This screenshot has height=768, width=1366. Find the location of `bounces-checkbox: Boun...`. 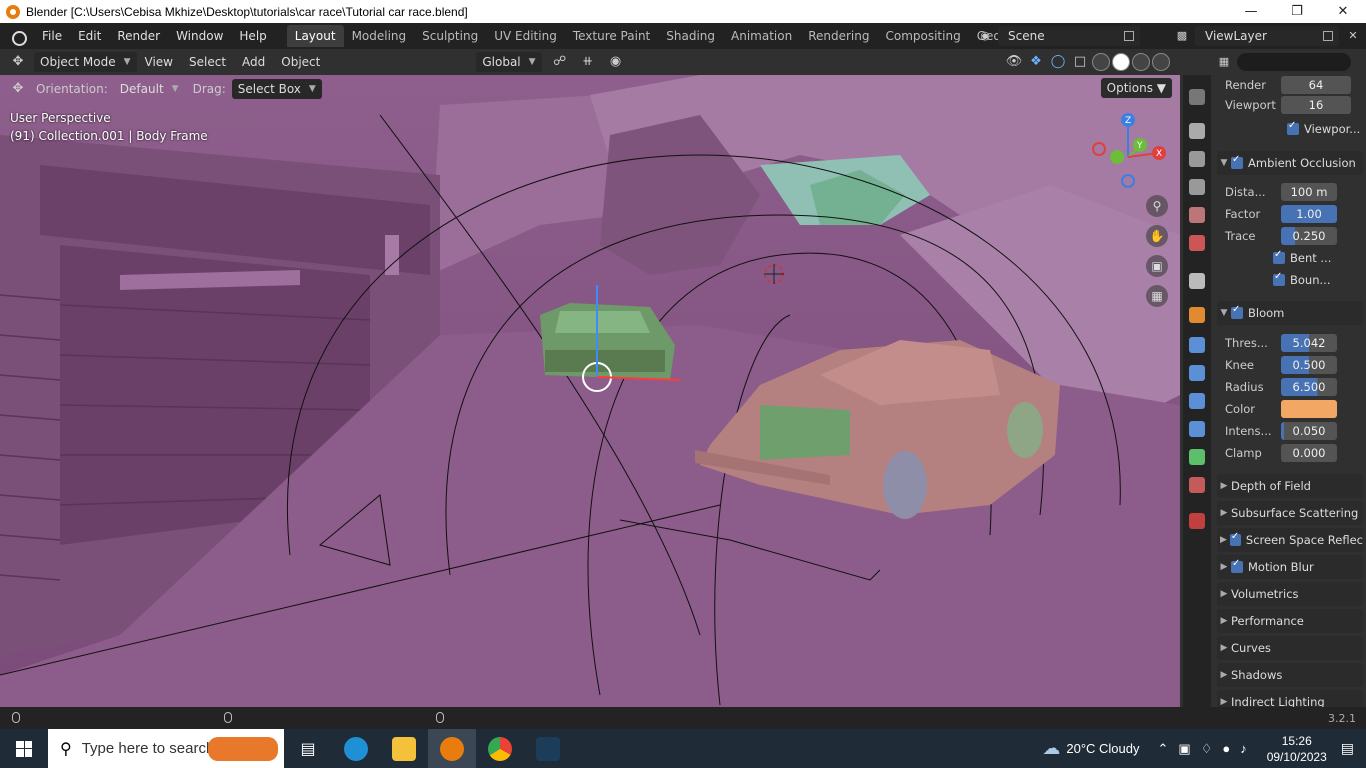

bounces-checkbox: Boun... is located at coordinates (1301, 279).